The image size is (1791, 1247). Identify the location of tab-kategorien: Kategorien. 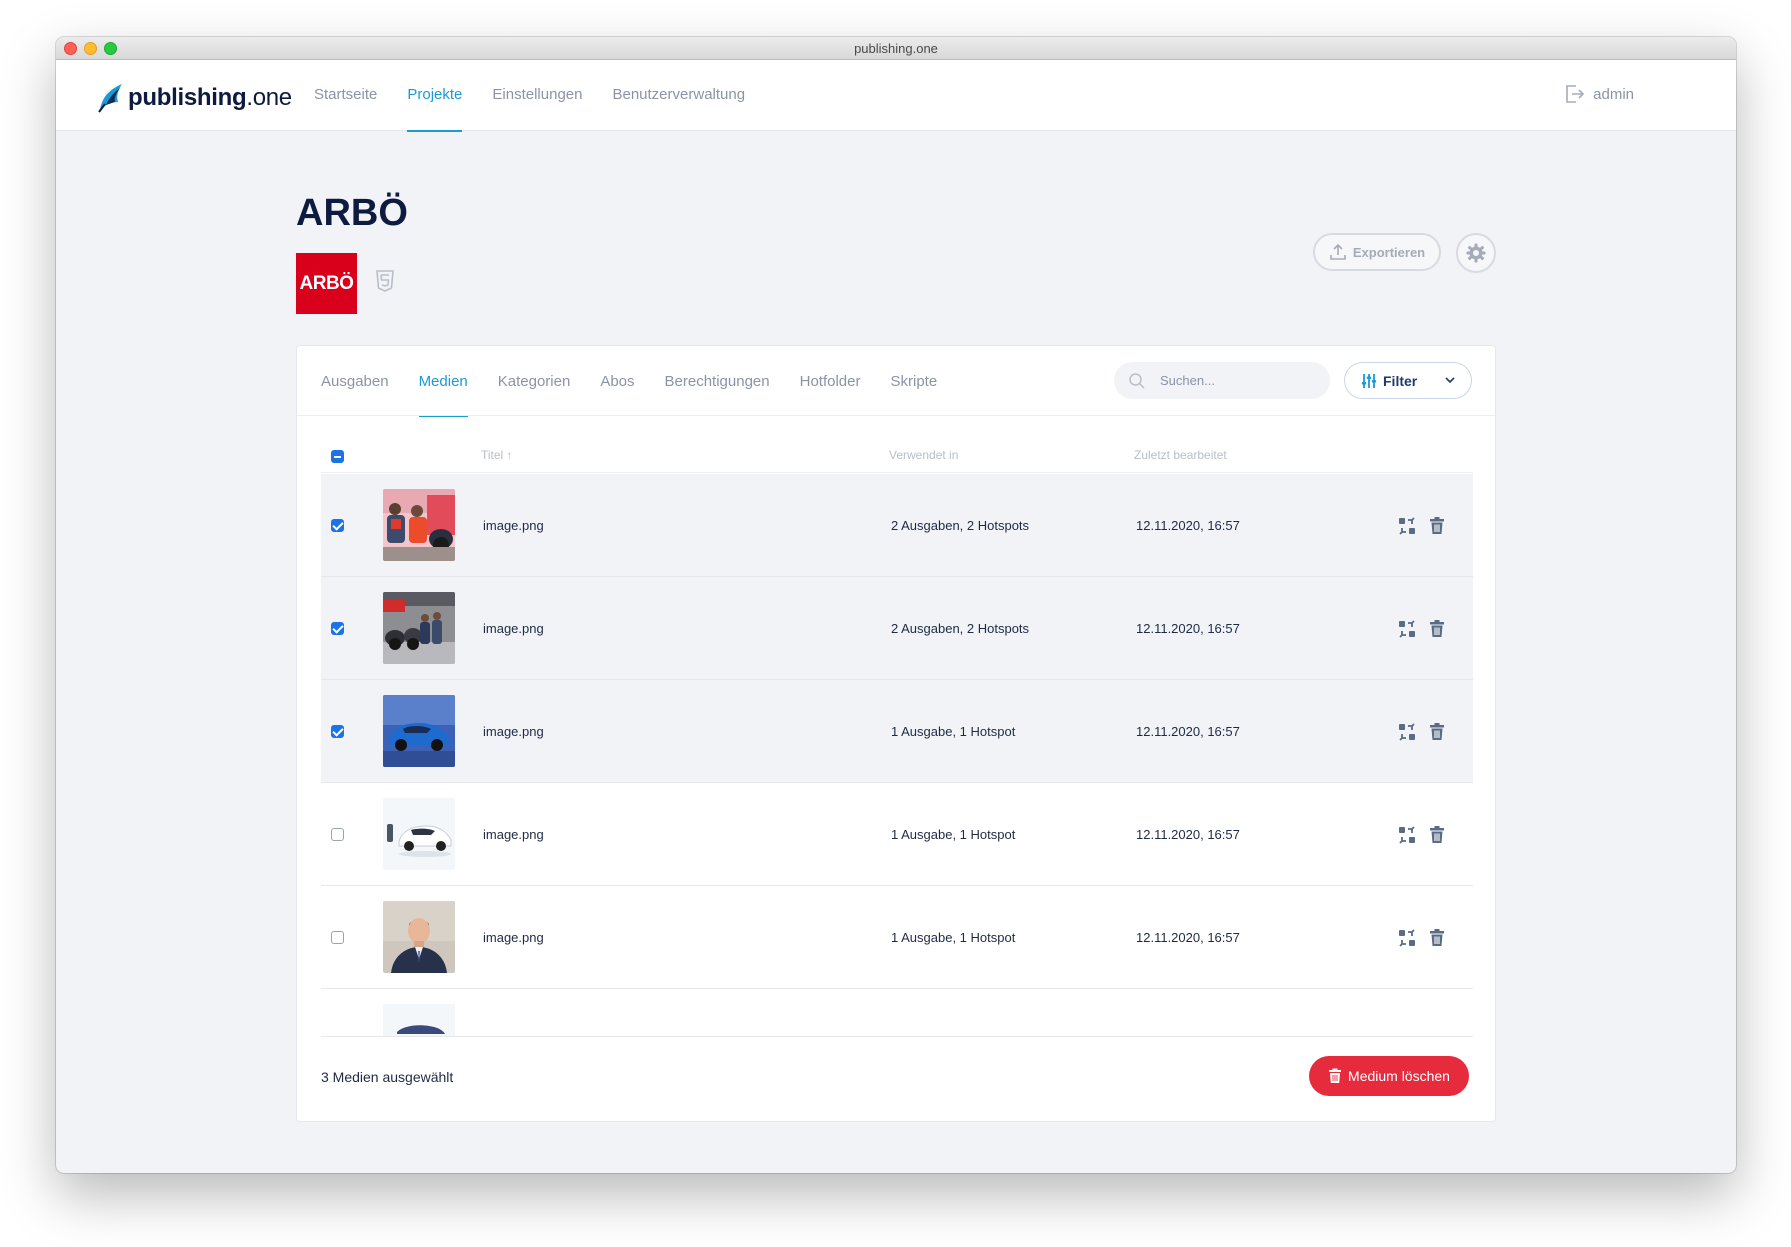
(534, 381).